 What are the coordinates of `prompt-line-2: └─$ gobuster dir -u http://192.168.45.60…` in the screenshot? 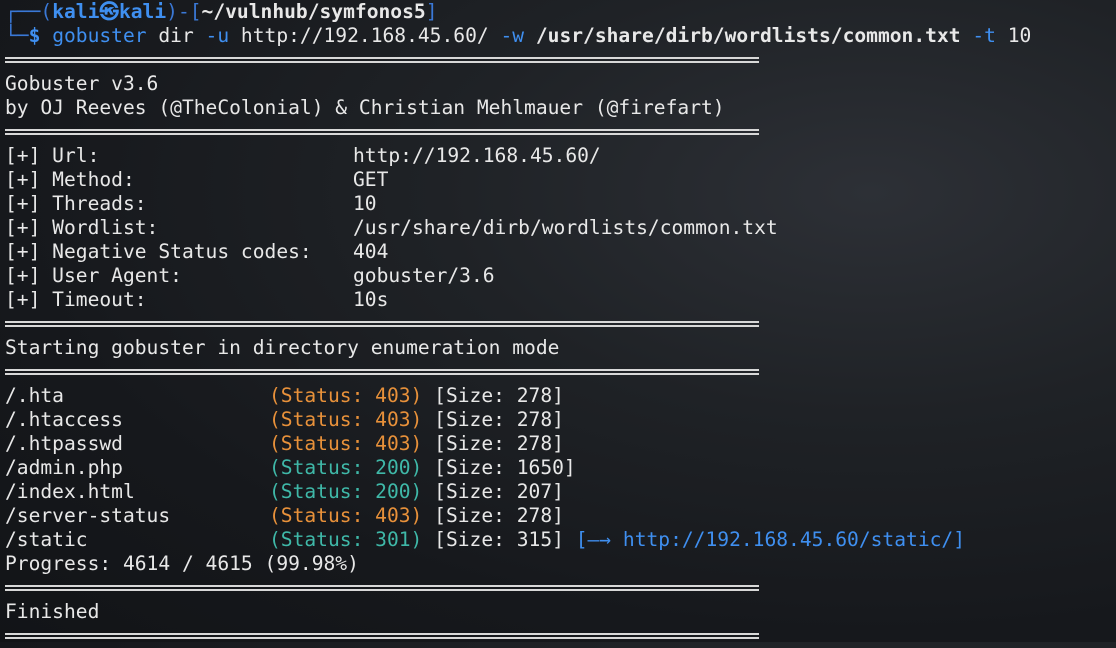 It's located at (558, 36).